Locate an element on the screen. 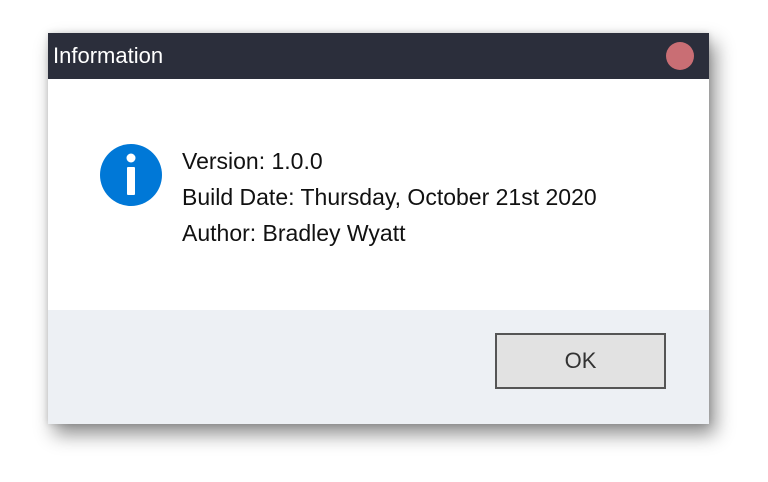  close-icon is located at coordinates (680, 56).